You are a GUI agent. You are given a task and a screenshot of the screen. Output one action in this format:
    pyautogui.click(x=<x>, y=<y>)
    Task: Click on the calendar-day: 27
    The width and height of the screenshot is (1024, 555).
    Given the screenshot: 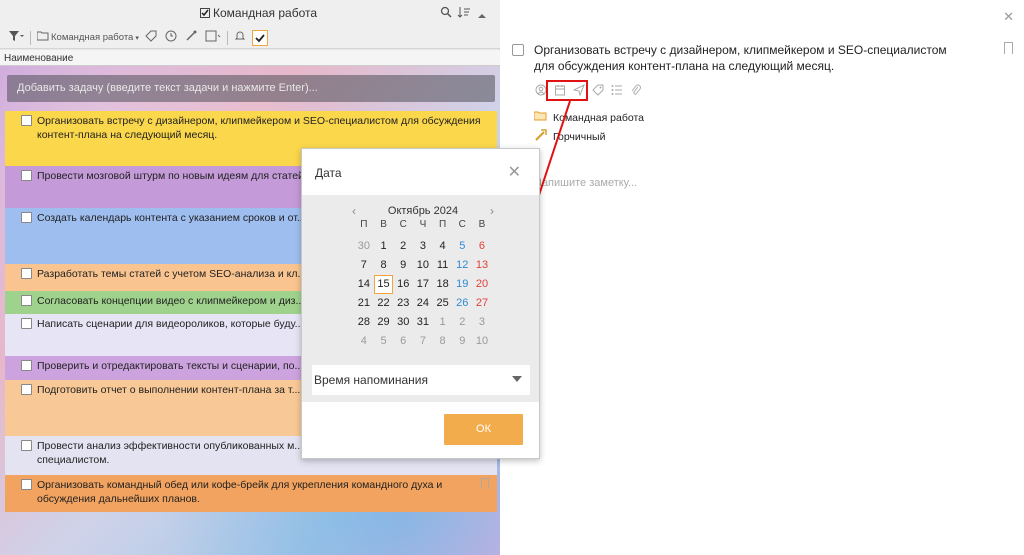 What is the action you would take?
    pyautogui.click(x=482, y=303)
    